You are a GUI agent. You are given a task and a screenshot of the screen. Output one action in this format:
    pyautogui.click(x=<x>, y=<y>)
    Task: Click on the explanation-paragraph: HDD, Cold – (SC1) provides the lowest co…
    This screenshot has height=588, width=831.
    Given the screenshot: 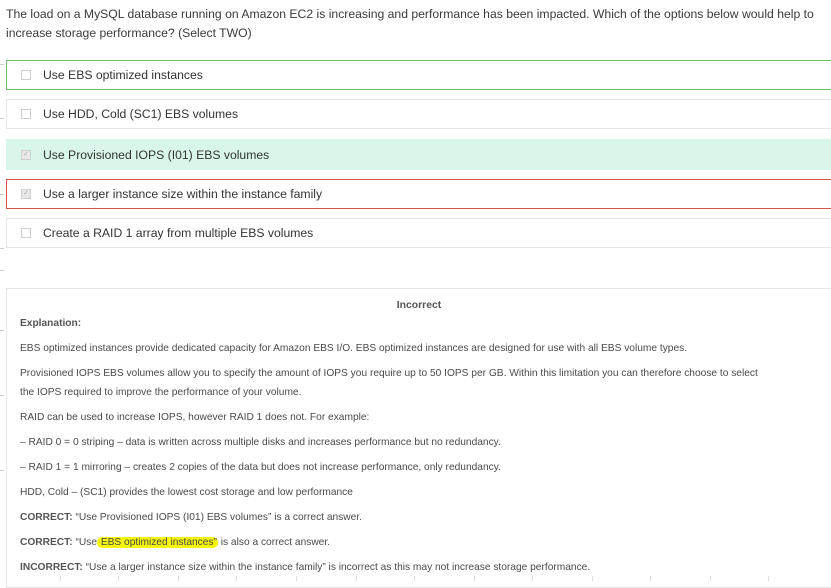 What is the action you would take?
    pyautogui.click(x=186, y=492)
    